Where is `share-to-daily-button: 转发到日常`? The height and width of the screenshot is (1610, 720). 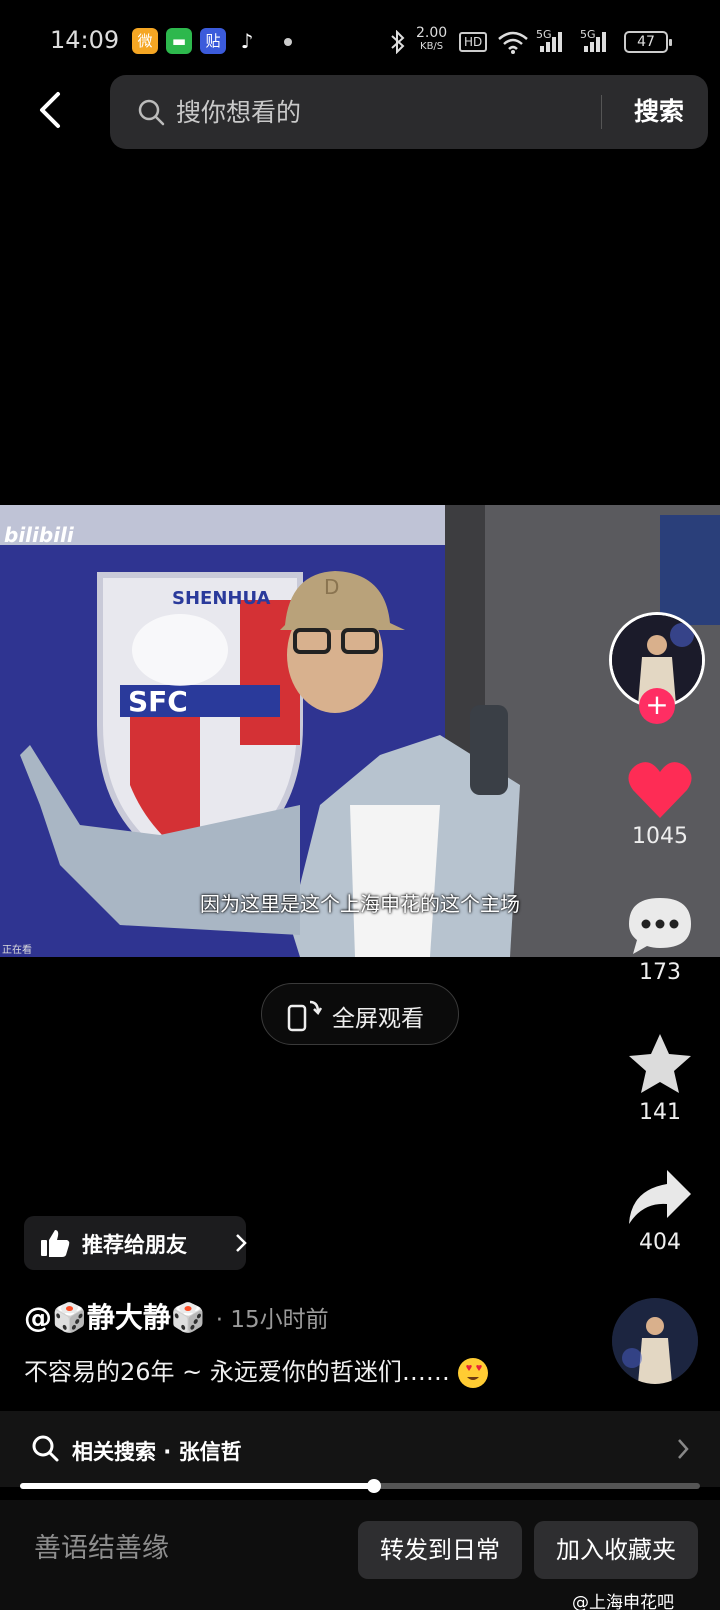 share-to-daily-button: 转发到日常 is located at coordinates (440, 1550).